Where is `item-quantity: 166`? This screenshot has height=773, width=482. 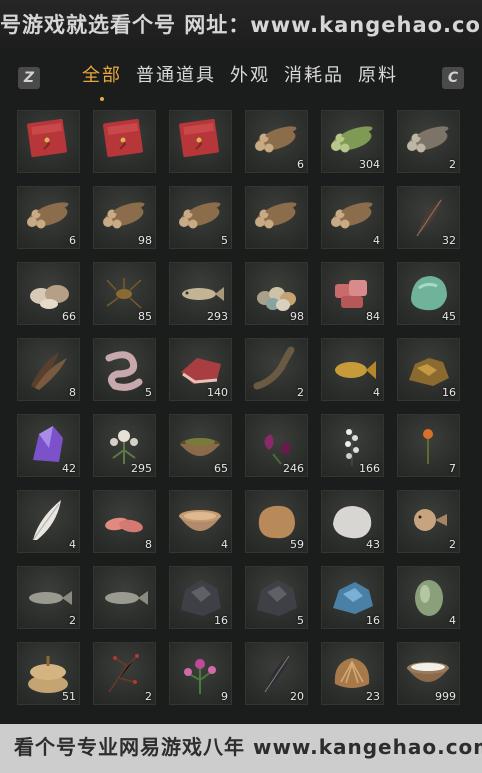 item-quantity: 166 is located at coordinates (369, 468).